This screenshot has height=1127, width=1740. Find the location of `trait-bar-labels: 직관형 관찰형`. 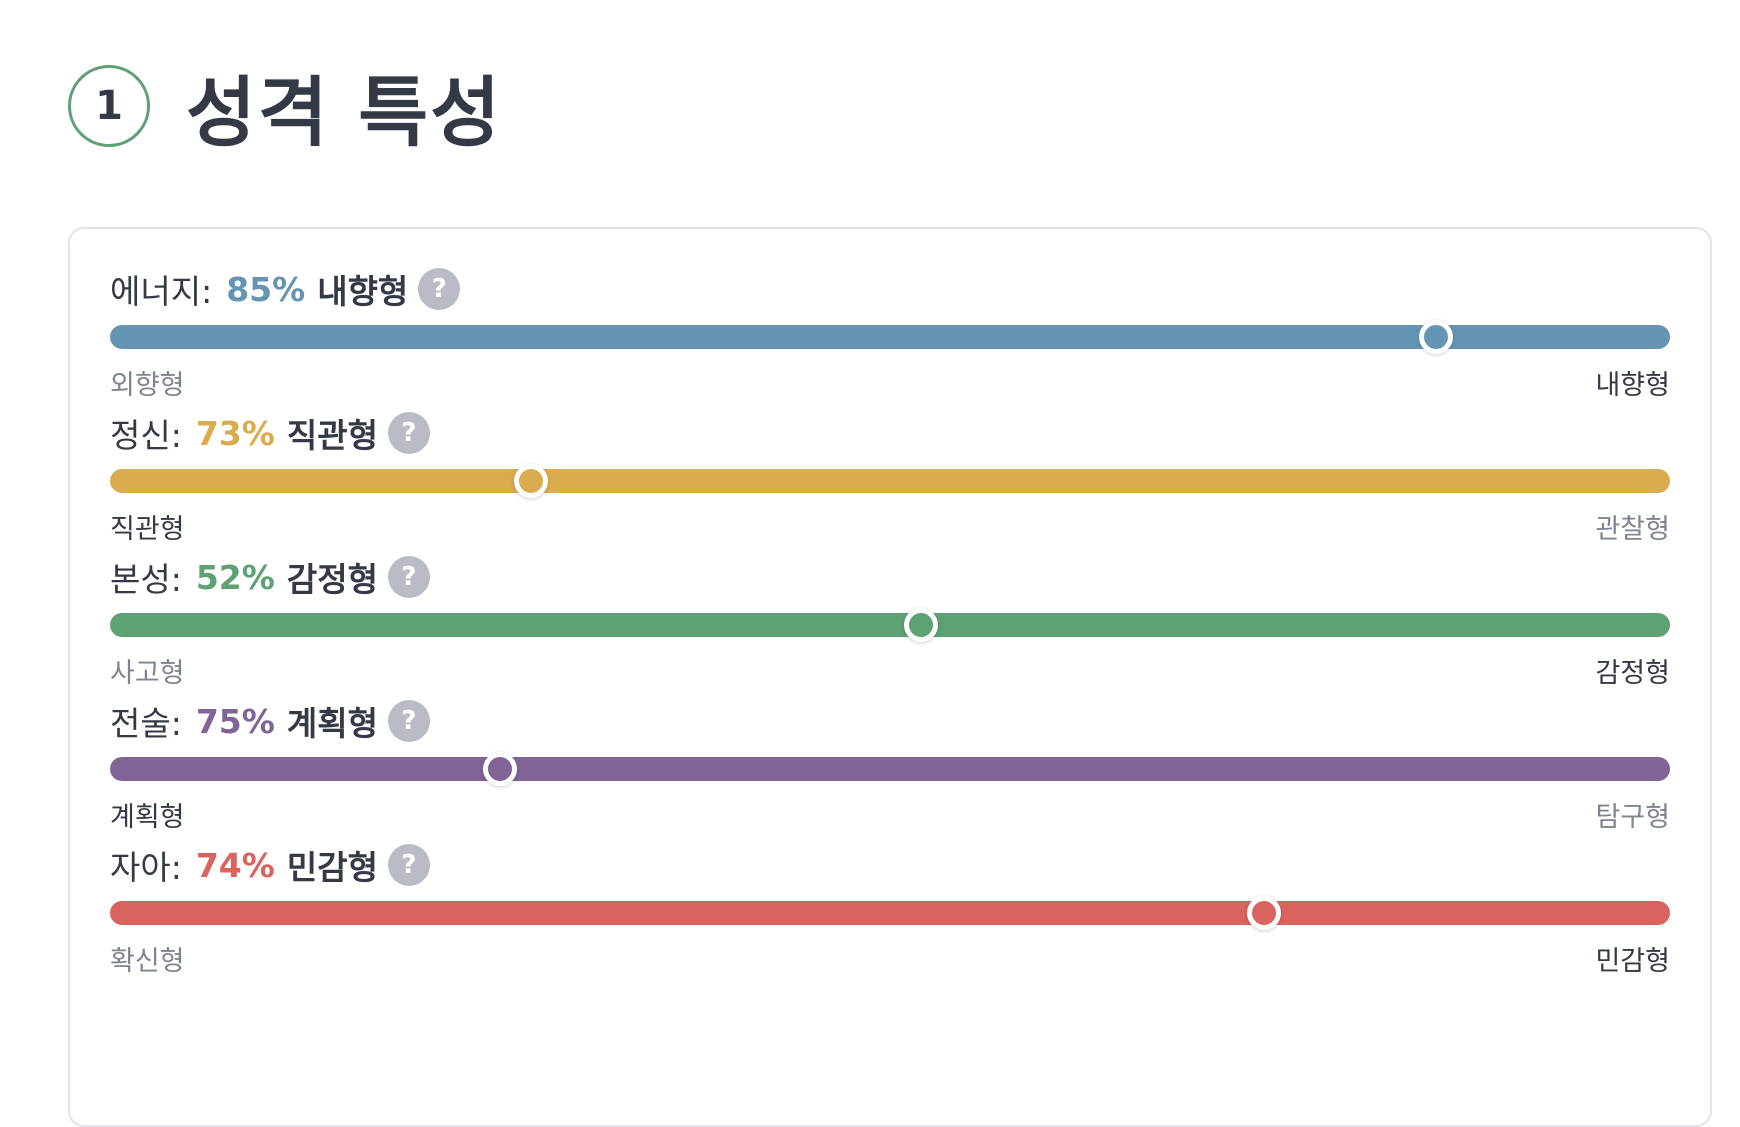

trait-bar-labels: 직관형 관찰형 is located at coordinates (890, 526).